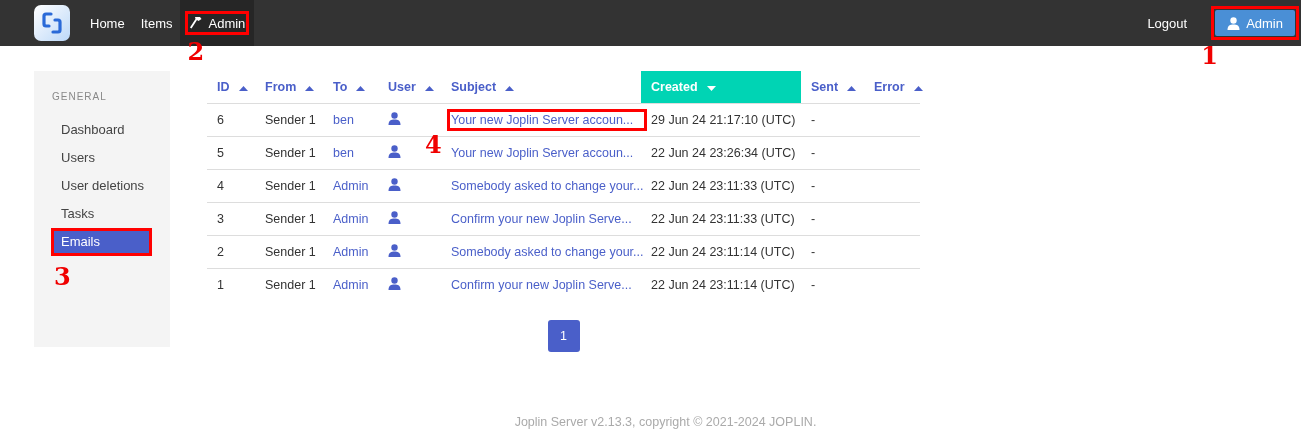 This screenshot has height=445, width=1301. What do you see at coordinates (101, 214) in the screenshot?
I see `sidebar-item: Tasks` at bounding box center [101, 214].